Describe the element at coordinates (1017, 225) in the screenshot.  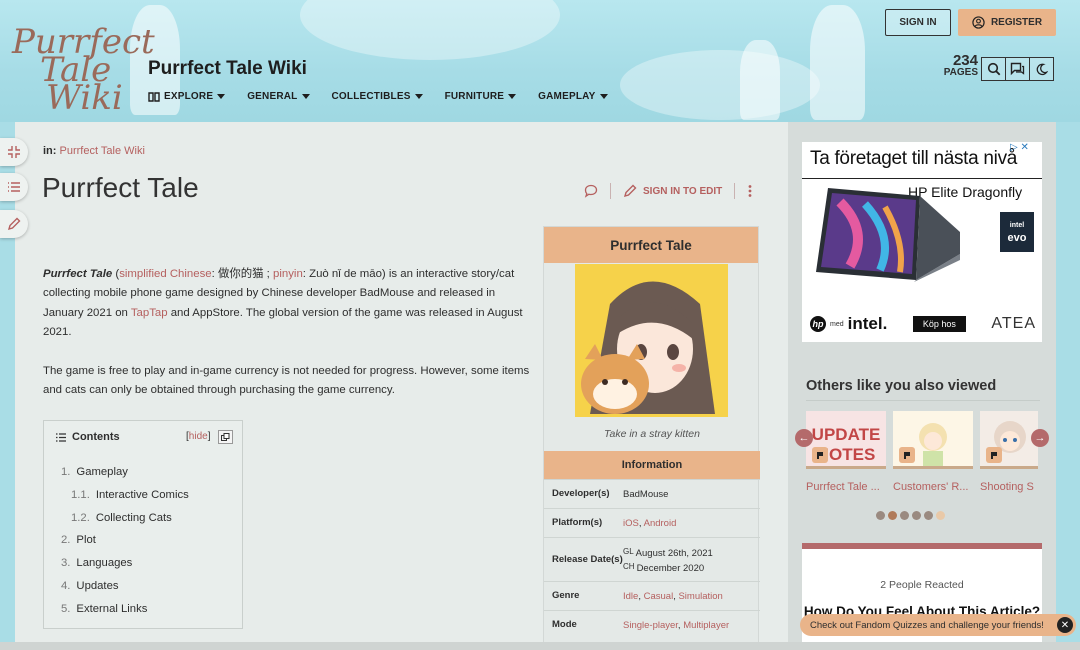
I see `badge-text: intel` at that location.